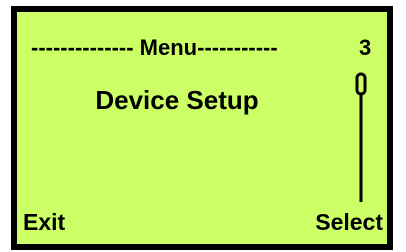 This screenshot has height=252, width=406. I want to click on exit-softkey: Exit, so click(44, 222).